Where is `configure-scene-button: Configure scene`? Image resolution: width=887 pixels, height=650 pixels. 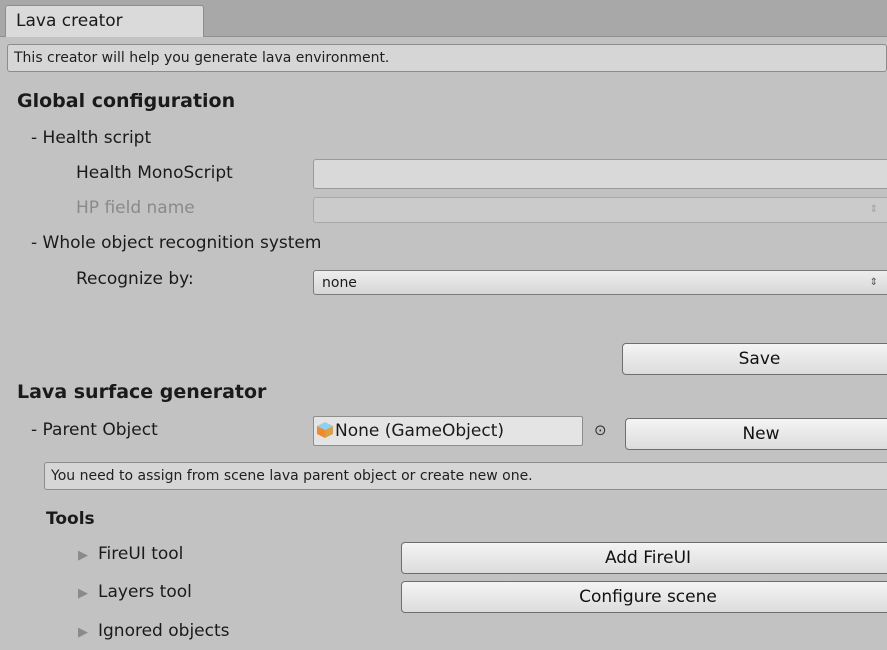 configure-scene-button: Configure scene is located at coordinates (644, 597).